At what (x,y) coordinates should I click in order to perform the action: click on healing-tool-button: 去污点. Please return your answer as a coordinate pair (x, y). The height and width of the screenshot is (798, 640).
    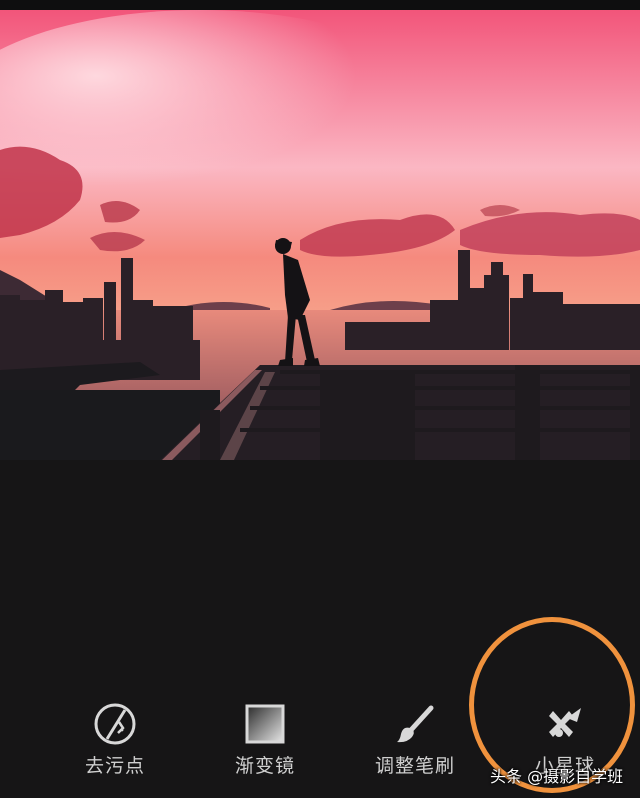
    Looking at the image, I should click on (115, 745).